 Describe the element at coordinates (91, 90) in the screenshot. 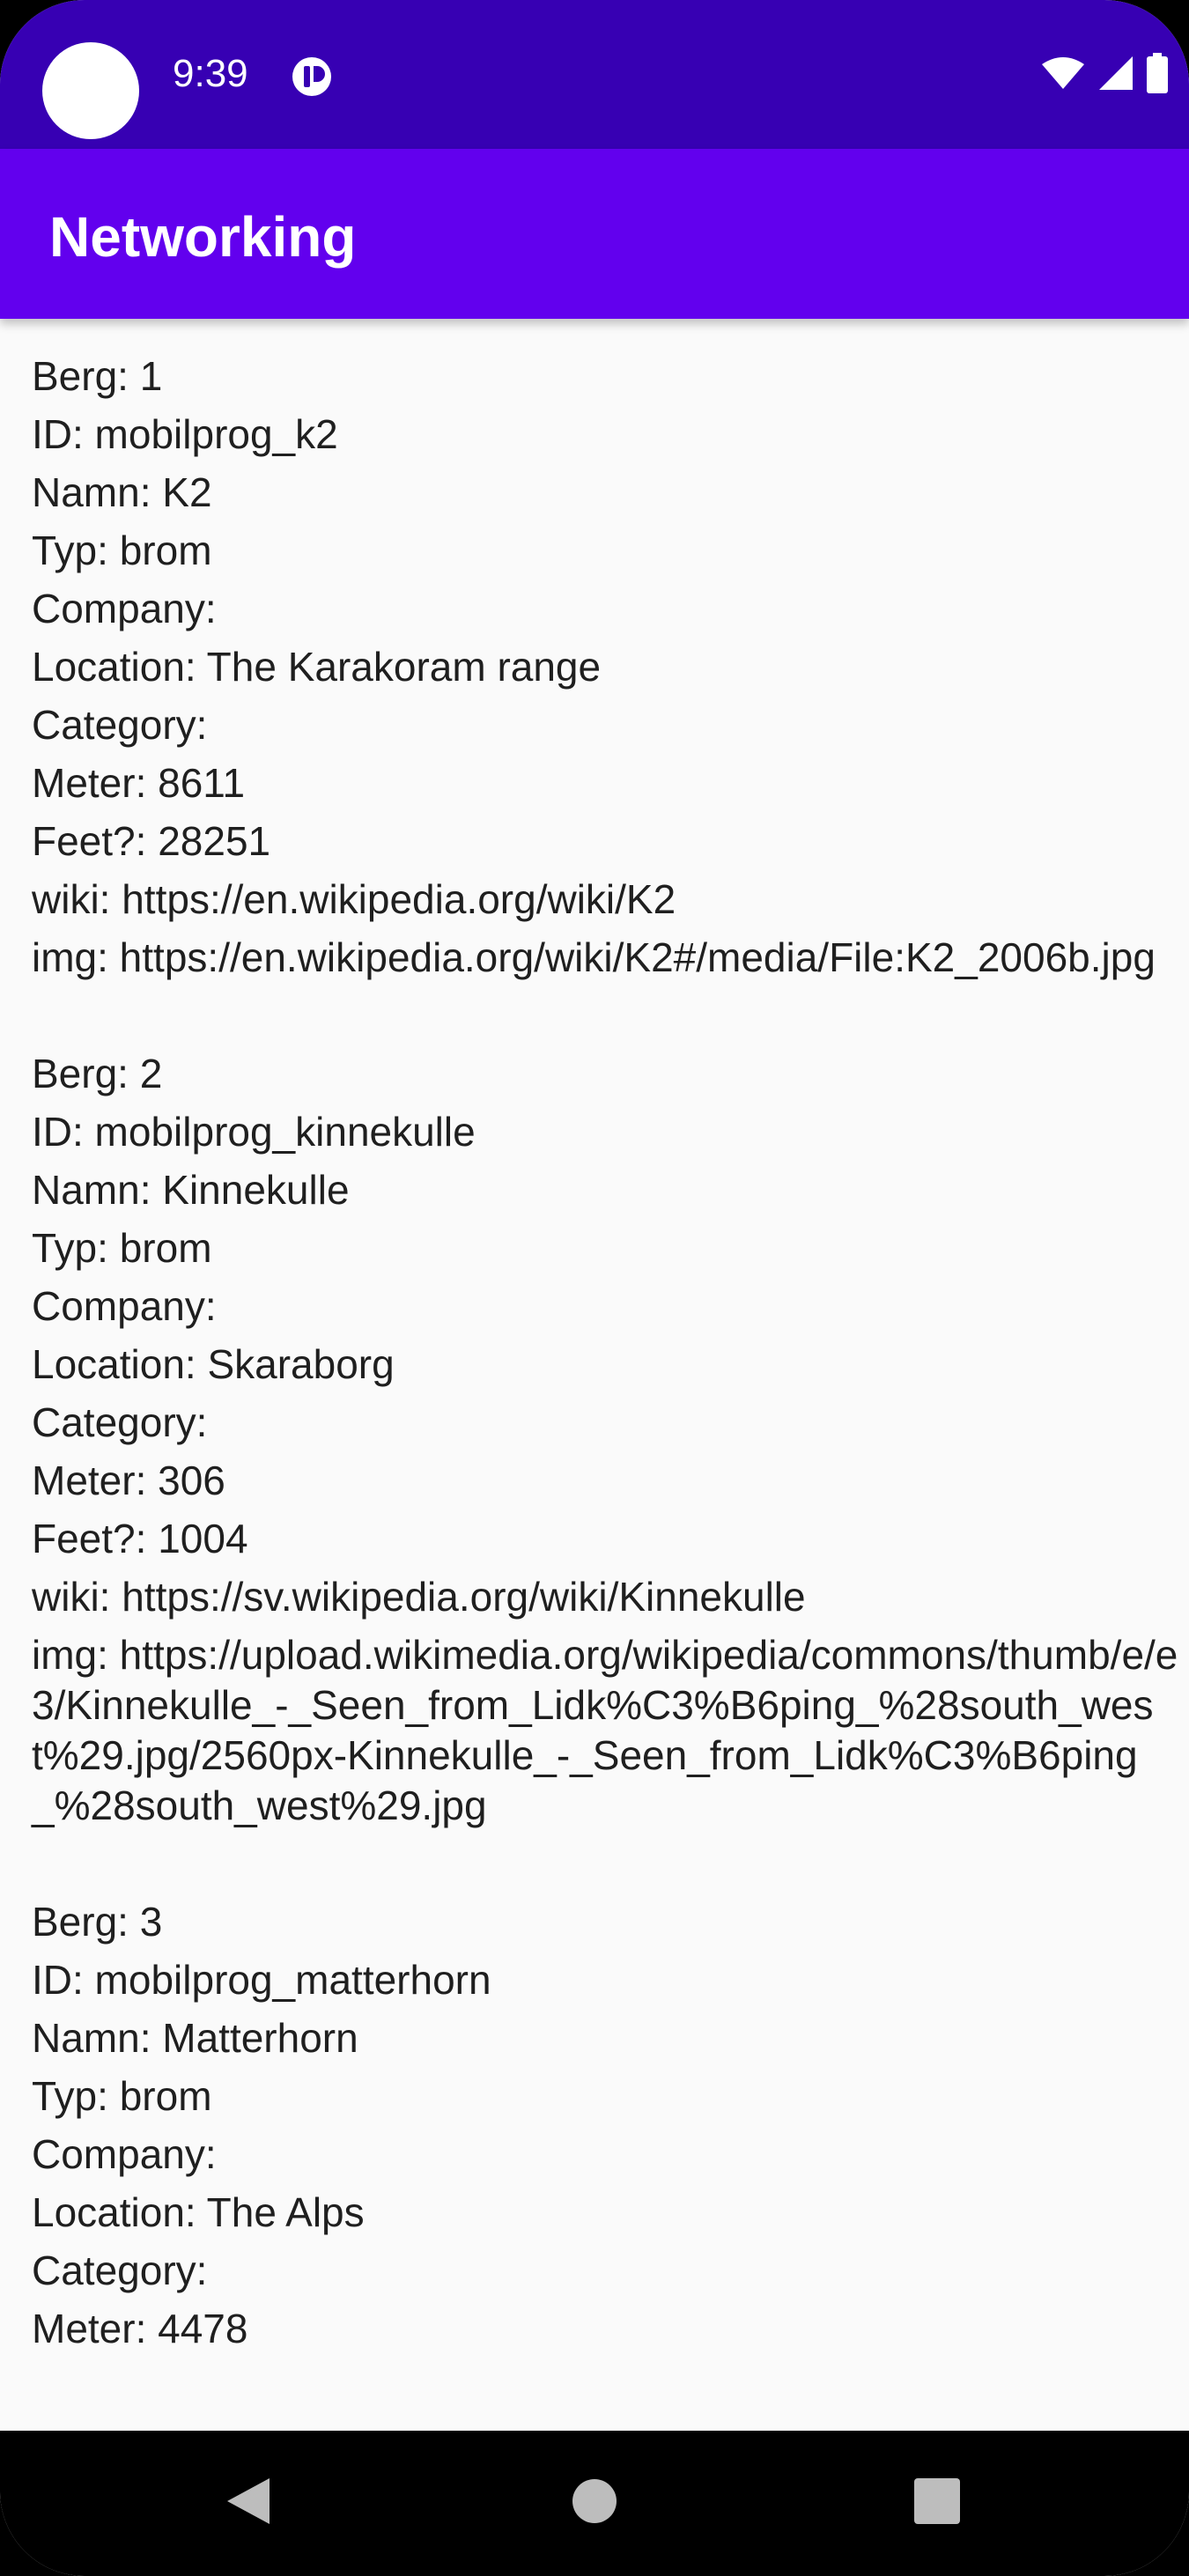

I see `camera-cutout` at that location.